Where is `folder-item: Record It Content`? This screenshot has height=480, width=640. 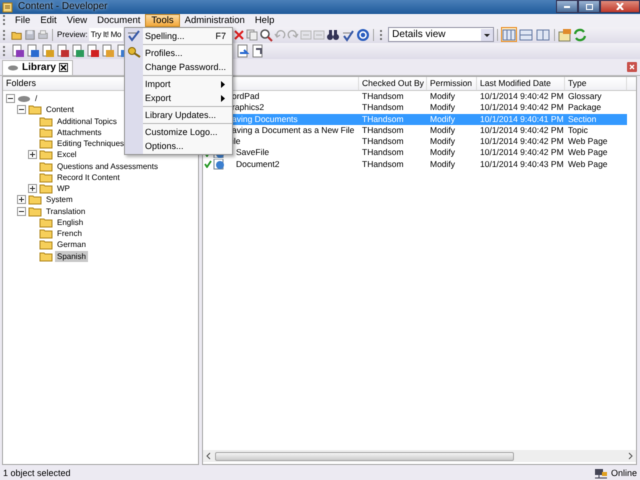 folder-item: Record It Content is located at coordinates (88, 177).